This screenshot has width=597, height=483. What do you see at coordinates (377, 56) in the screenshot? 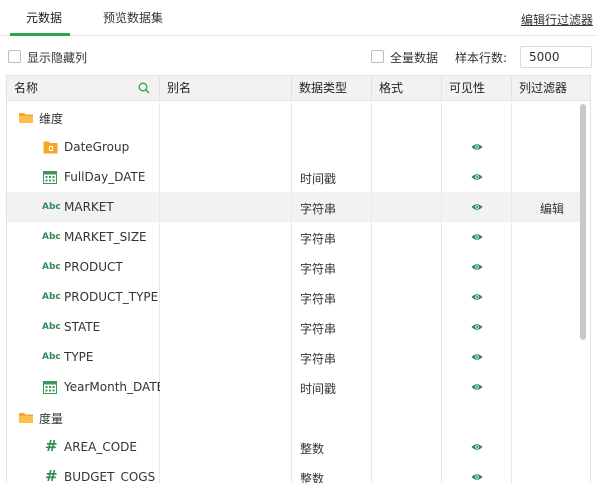
I see `all-data-checkbox` at bounding box center [377, 56].